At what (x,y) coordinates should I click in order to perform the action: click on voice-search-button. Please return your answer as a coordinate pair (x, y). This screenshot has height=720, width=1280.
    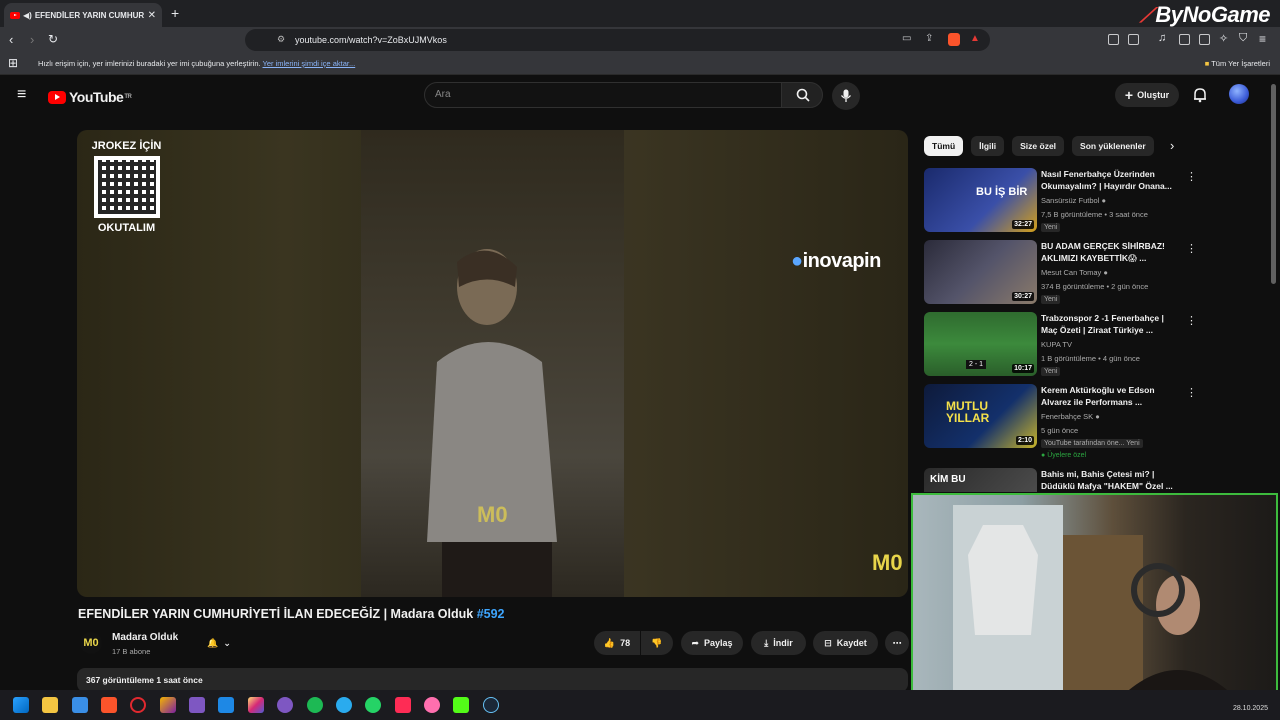
    Looking at the image, I should click on (846, 96).